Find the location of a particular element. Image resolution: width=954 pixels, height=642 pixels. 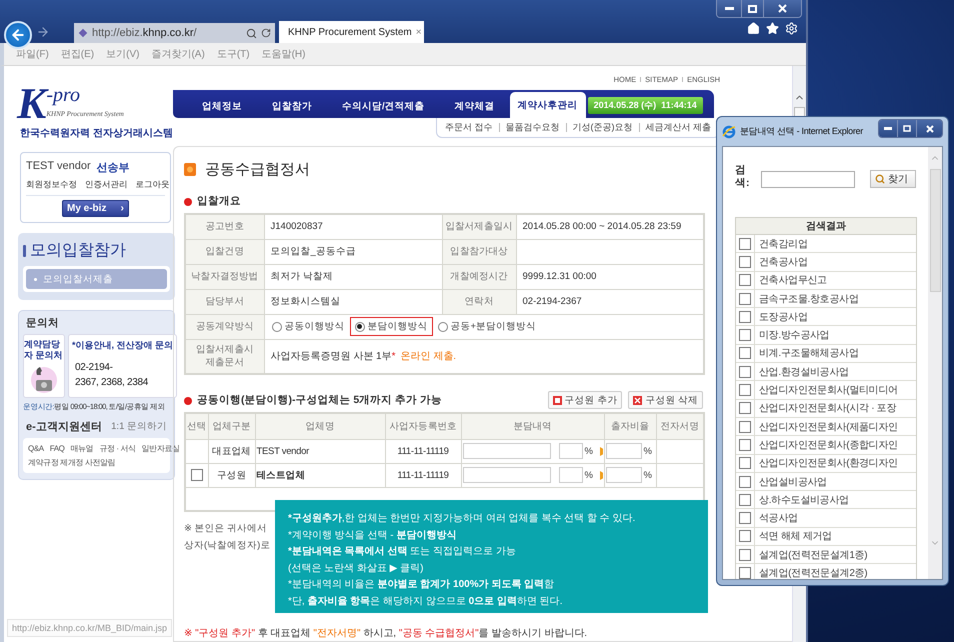

home-icon is located at coordinates (753, 28).